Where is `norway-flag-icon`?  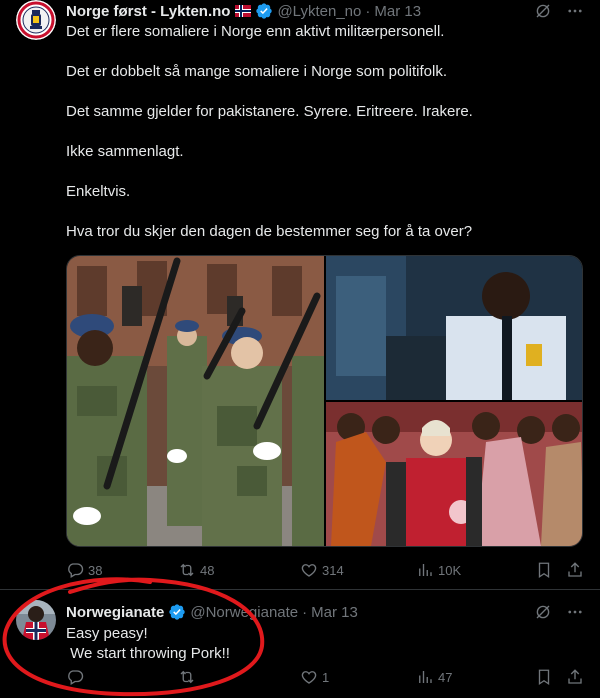
norway-flag-icon is located at coordinates (243, 11).